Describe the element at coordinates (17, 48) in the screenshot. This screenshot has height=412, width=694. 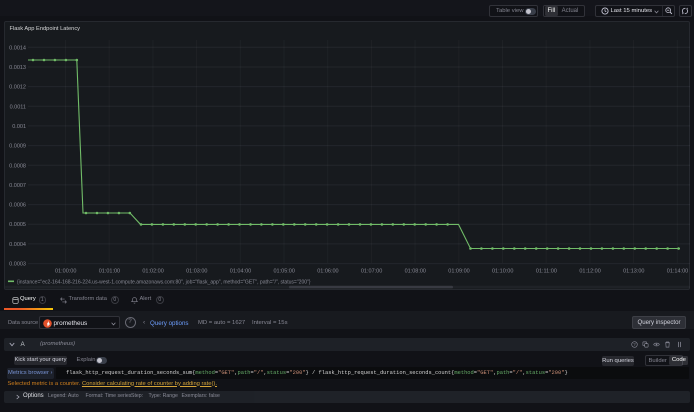
I see `svg-text: 0.0014` at that location.